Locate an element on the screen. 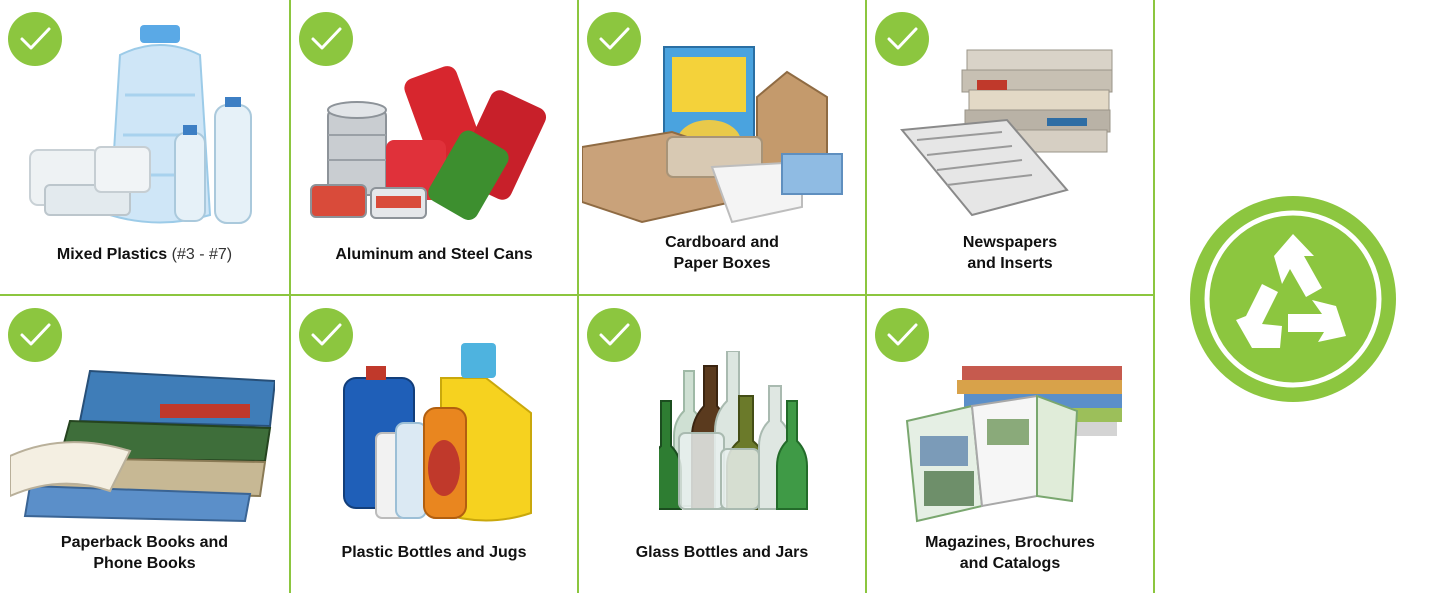 The height and width of the screenshot is (593, 1445). magazines-image is located at coordinates (1013, 444).